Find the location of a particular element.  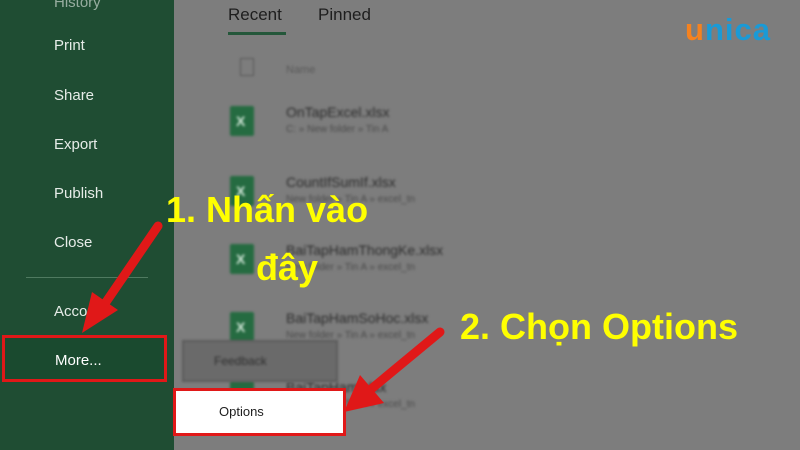

logo-letters-nica: nica is located at coordinates (737, 29).